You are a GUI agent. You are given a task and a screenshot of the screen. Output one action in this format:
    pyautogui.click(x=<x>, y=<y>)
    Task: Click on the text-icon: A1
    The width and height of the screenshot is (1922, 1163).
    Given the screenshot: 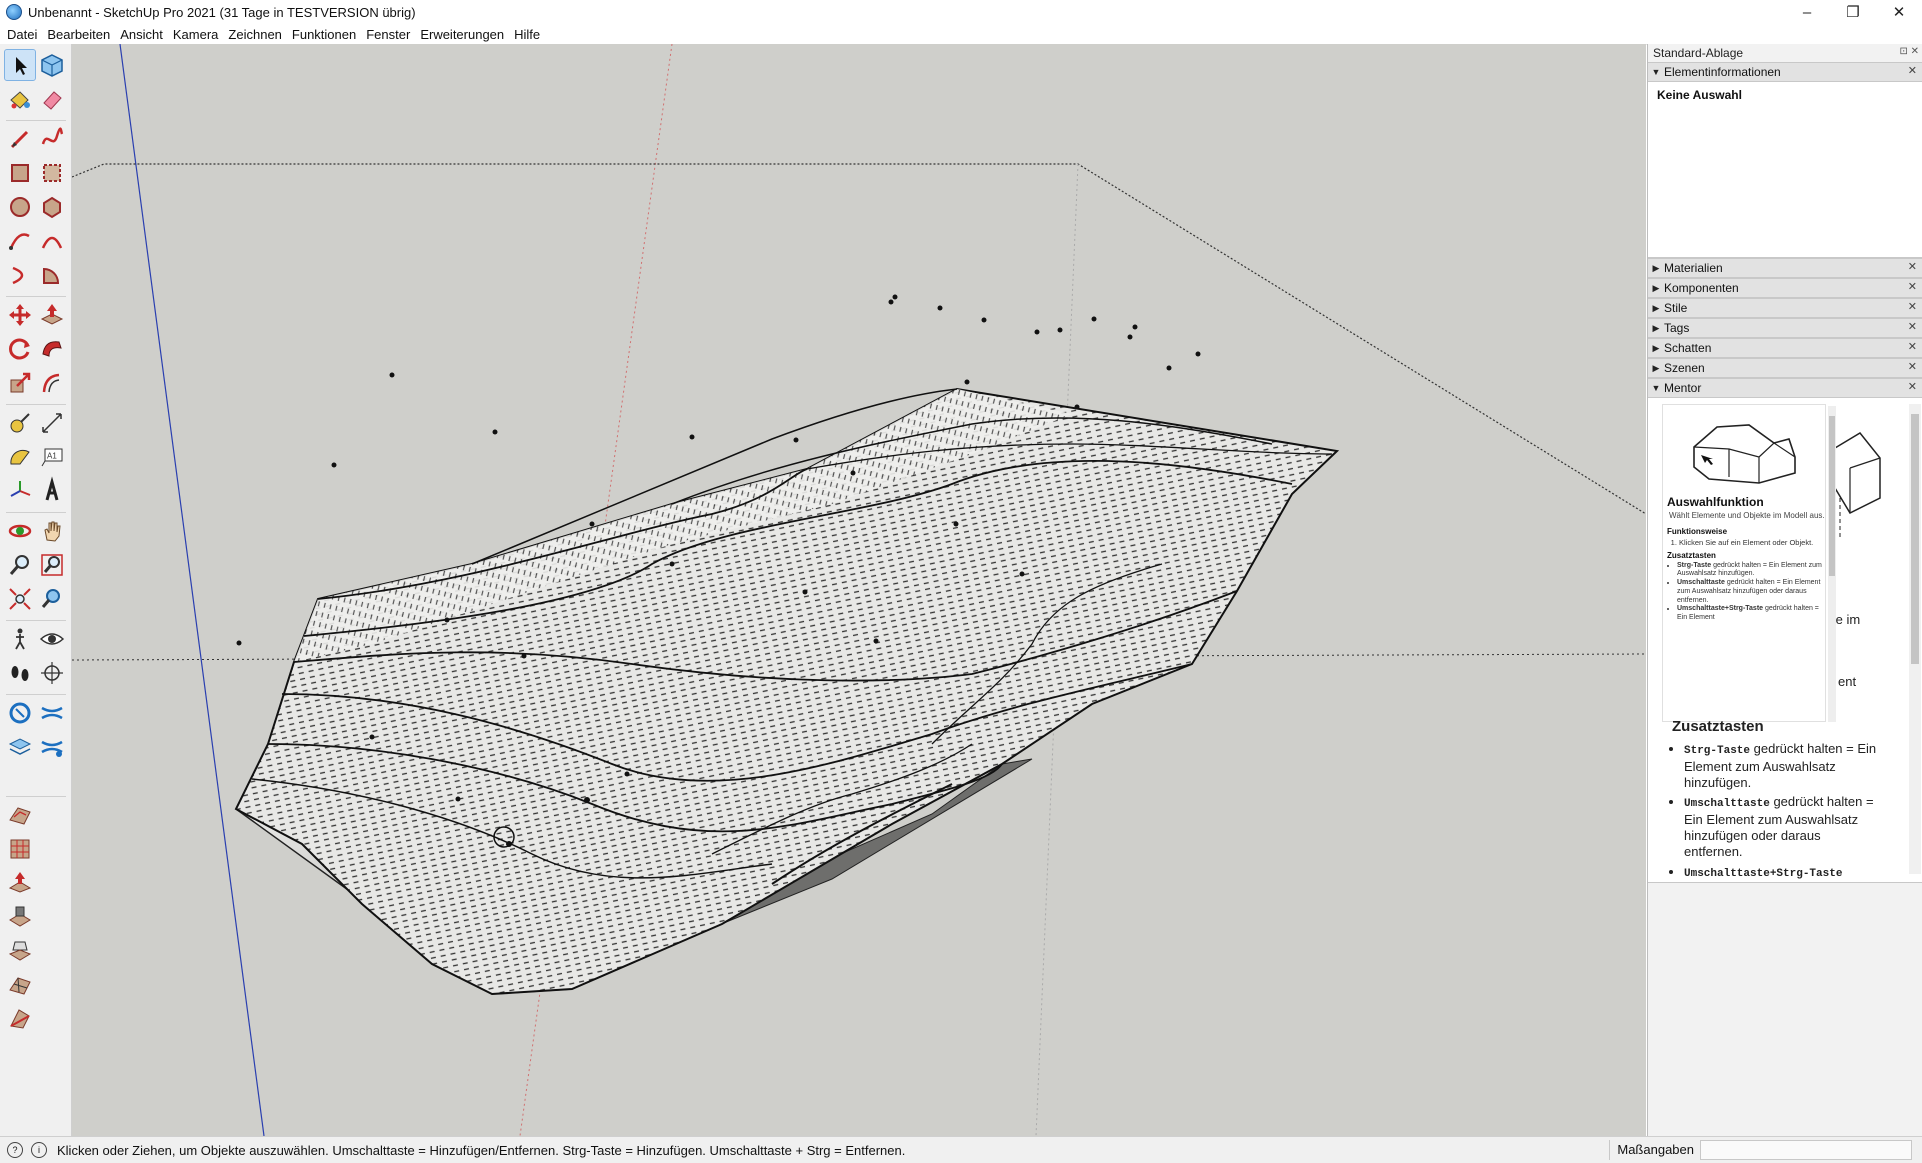 What is the action you would take?
    pyautogui.click(x=52, y=457)
    